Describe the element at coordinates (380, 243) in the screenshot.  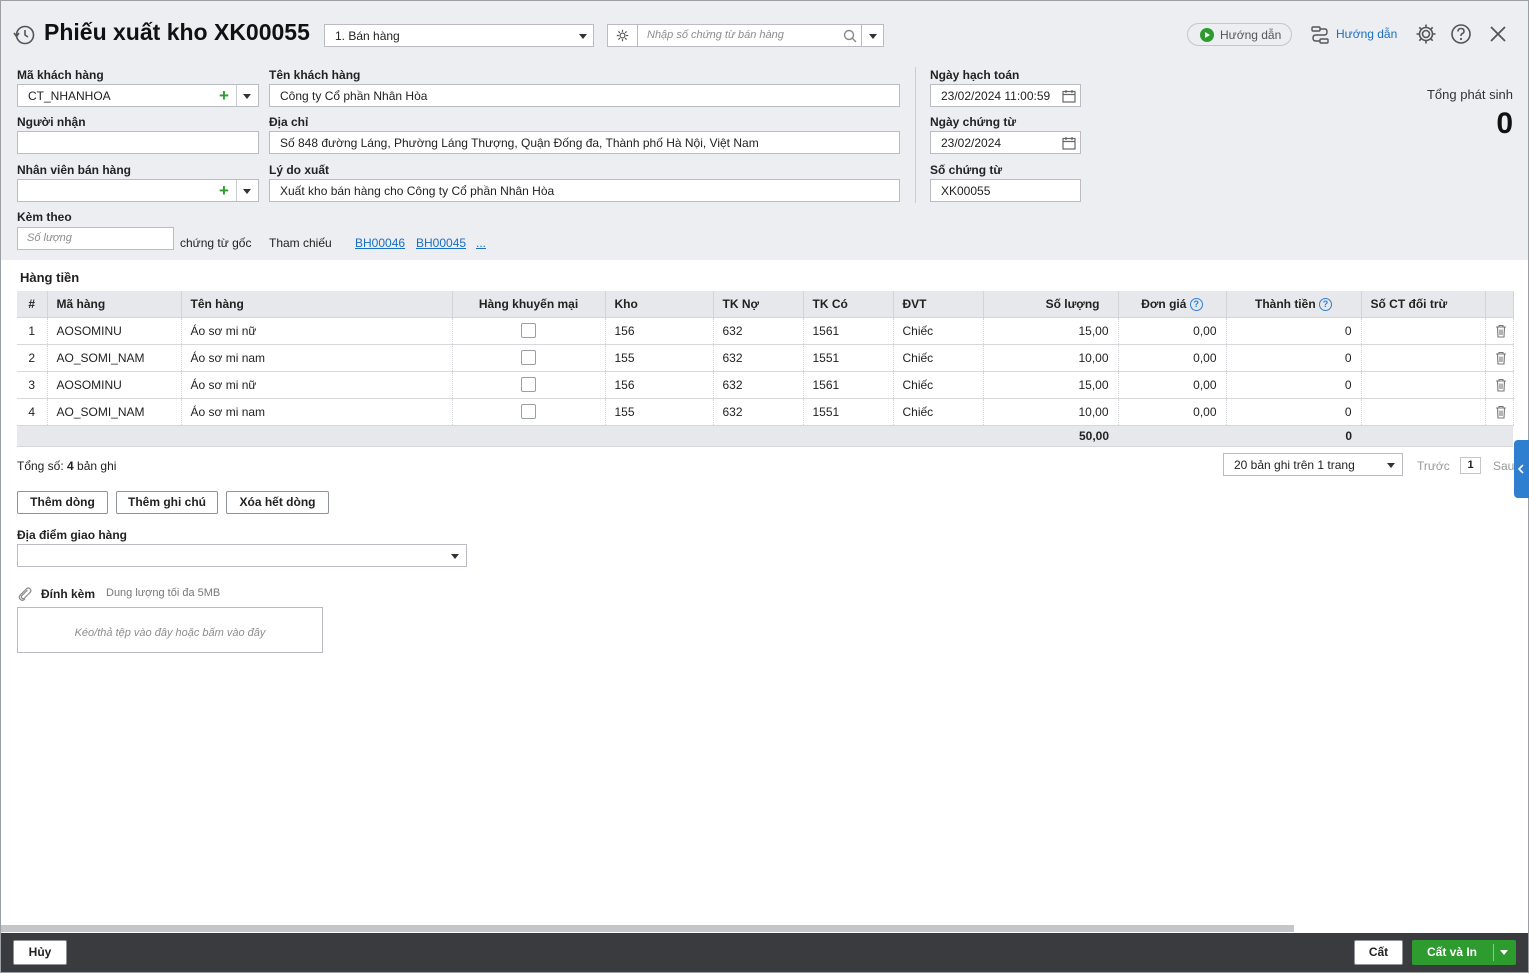
I see `reference-link-1: BH00046` at that location.